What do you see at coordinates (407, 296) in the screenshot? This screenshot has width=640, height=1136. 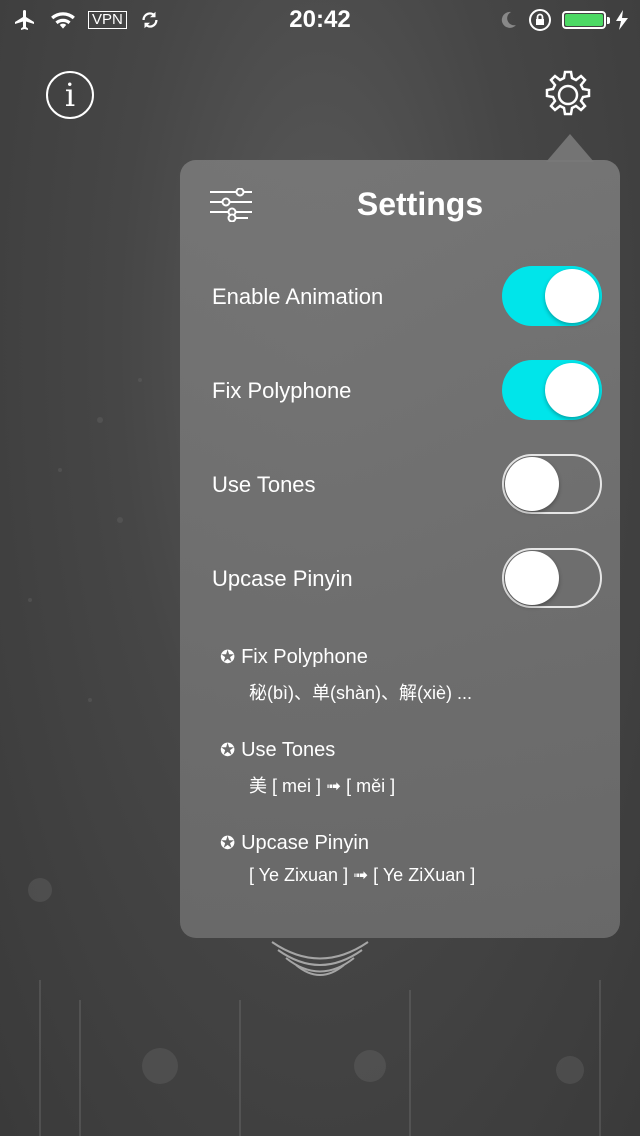 I see `setting-row-enable-animation: Enable Animation` at bounding box center [407, 296].